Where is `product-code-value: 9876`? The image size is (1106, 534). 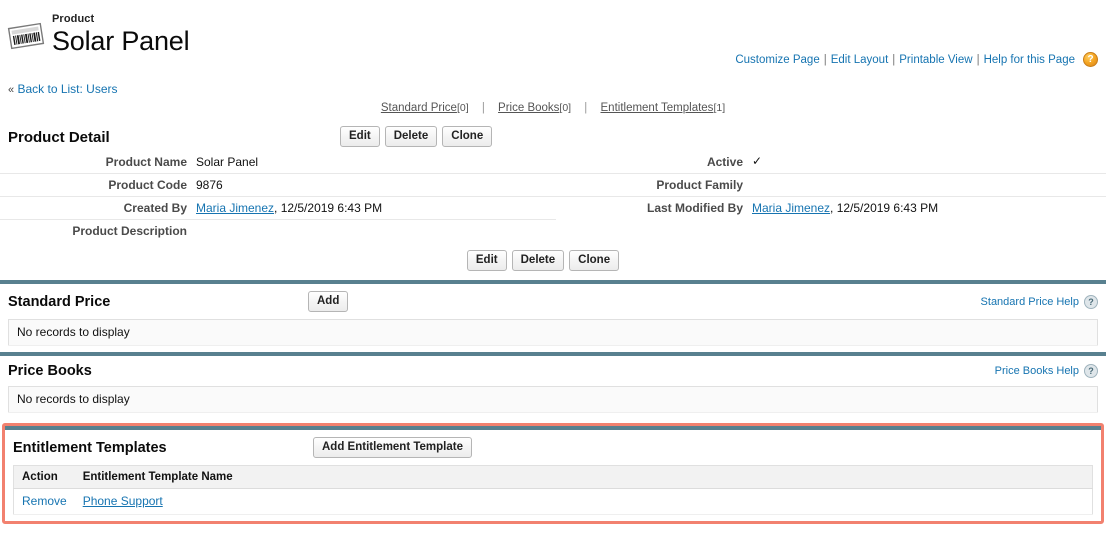 product-code-value: 9876 is located at coordinates (376, 185).